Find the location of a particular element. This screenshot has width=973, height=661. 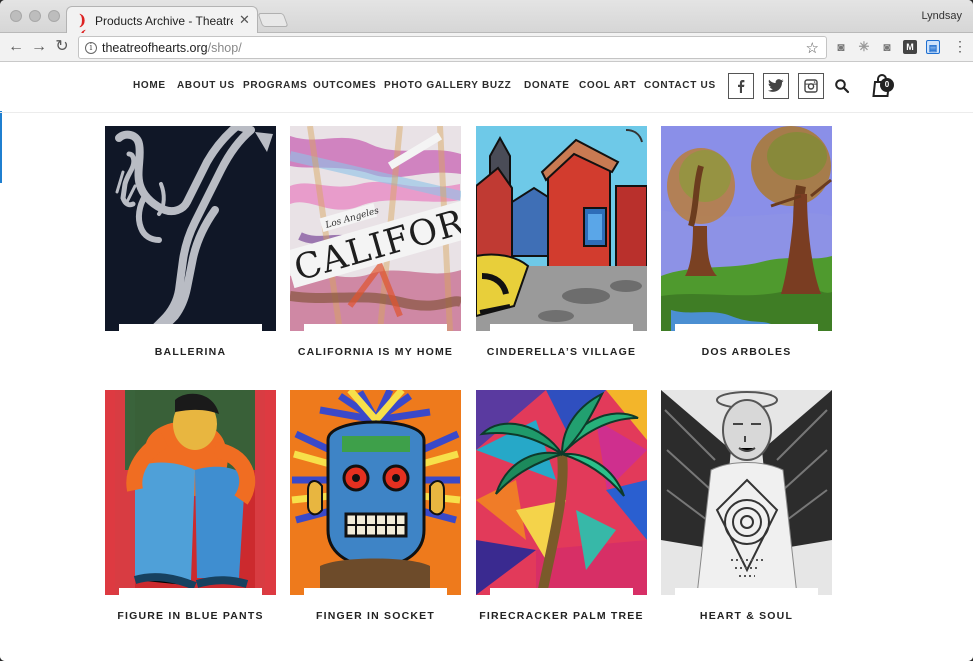

twitter-link is located at coordinates (776, 86).